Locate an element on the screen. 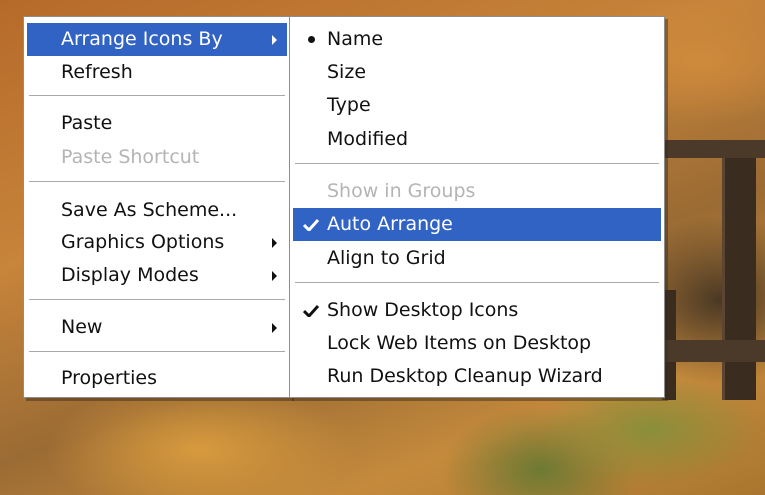  submenu-item-desktop-cleanup-wizard: Run Desktop Cleanup Wizard is located at coordinates (477, 376).